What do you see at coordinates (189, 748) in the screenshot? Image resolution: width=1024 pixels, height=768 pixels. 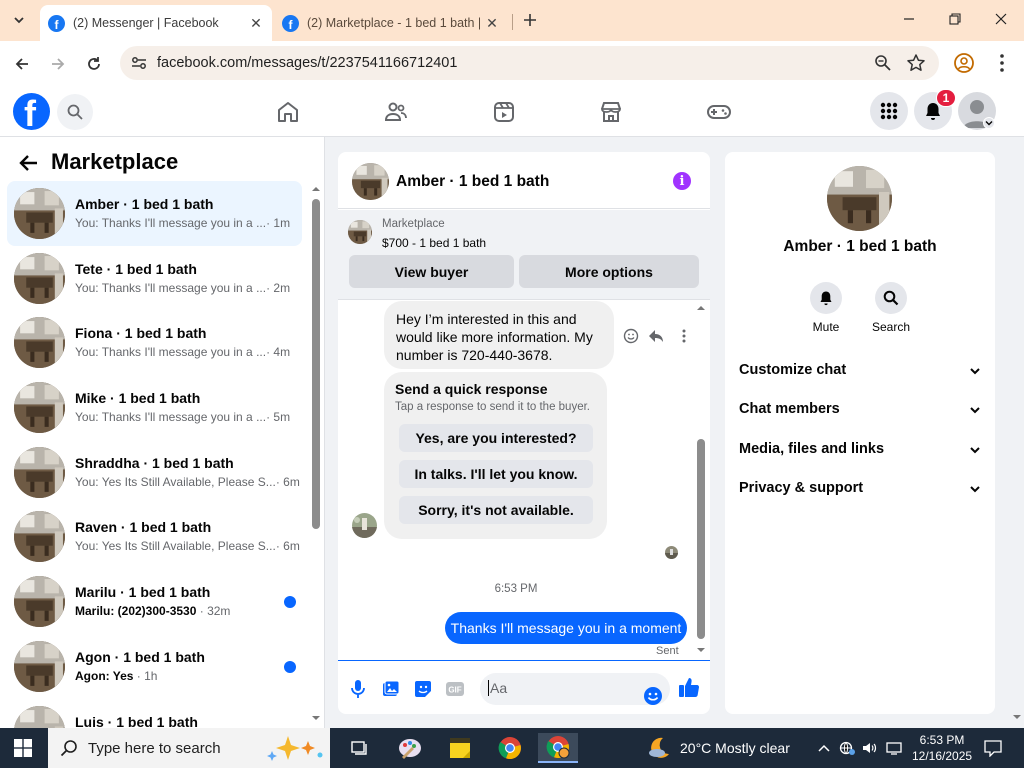 I see `taskbar-search-box: Type here to search` at bounding box center [189, 748].